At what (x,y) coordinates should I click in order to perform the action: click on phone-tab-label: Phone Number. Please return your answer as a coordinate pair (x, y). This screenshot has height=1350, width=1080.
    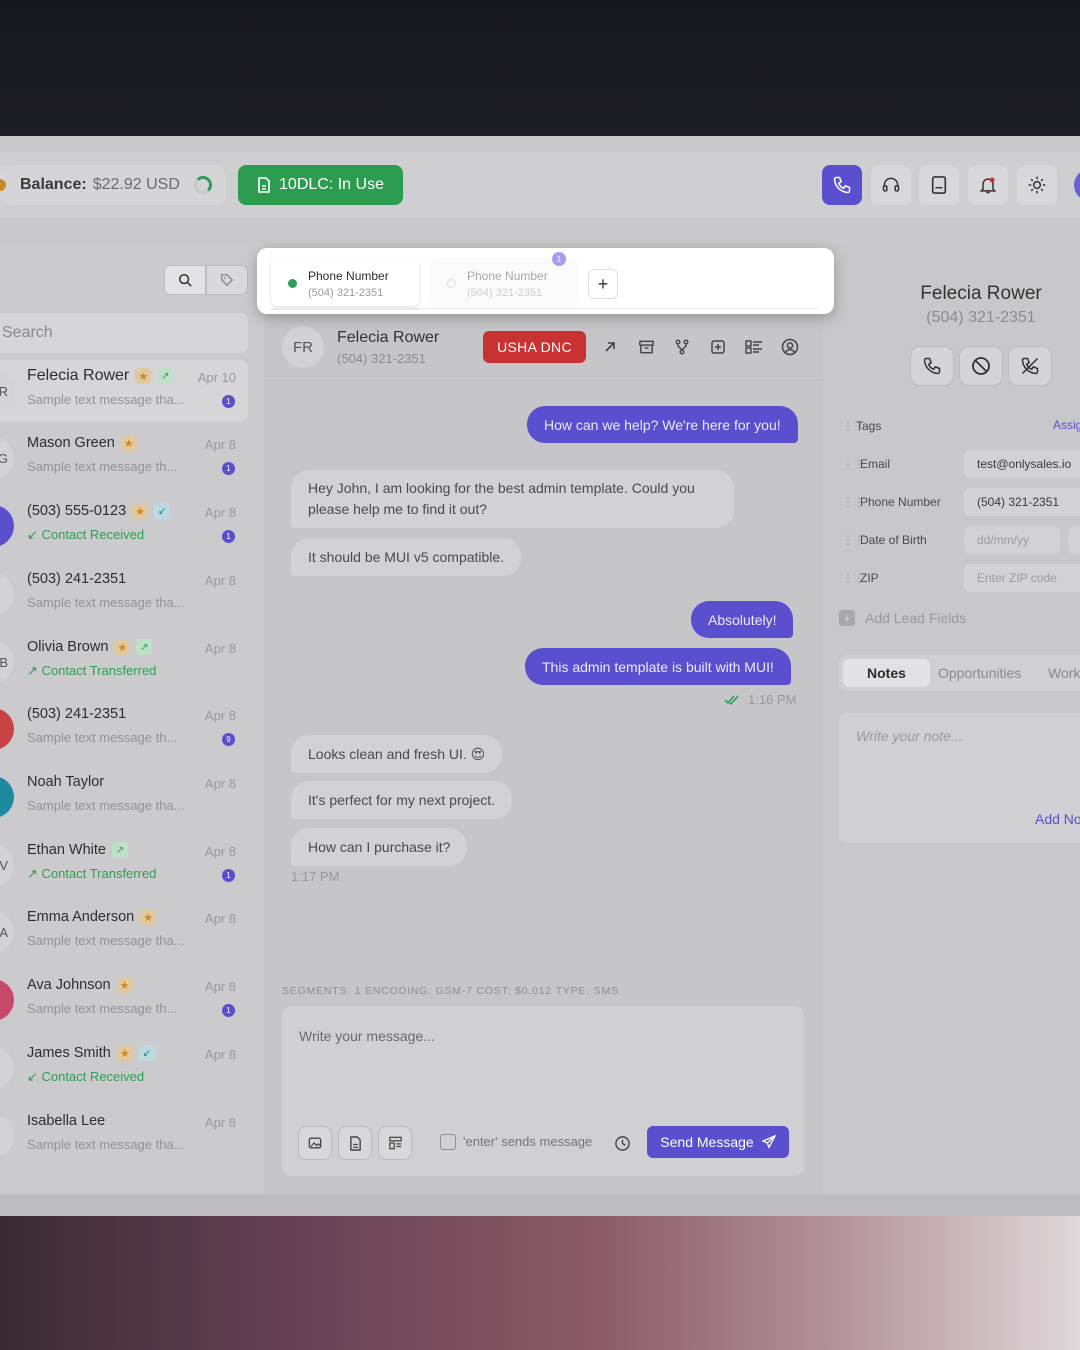
    Looking at the image, I should click on (507, 276).